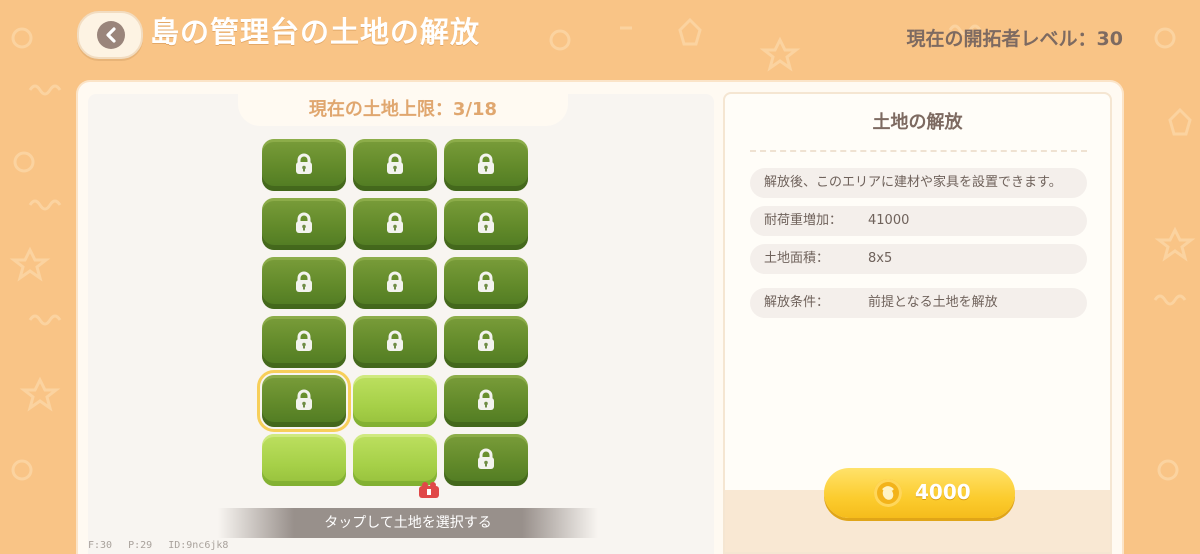  I want to click on map-marker-icon, so click(429, 490).